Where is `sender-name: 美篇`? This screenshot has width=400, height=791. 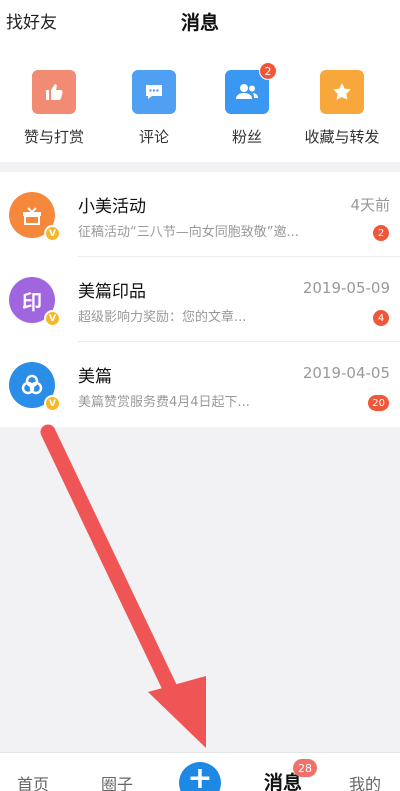 sender-name: 美篇 is located at coordinates (95, 377).